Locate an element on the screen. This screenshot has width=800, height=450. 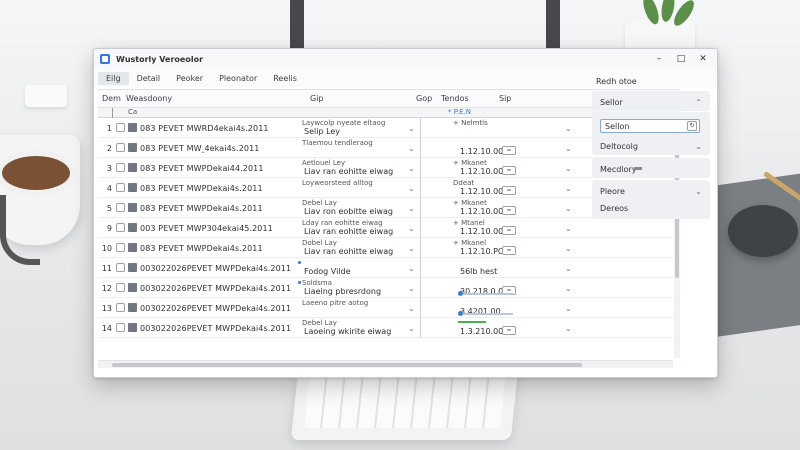
type-primary: + Mkanel is located at coordinates (470, 243).